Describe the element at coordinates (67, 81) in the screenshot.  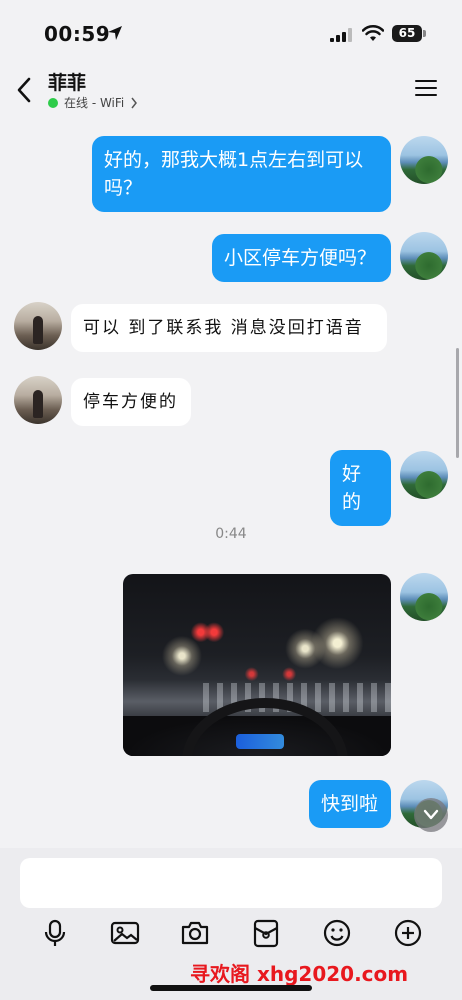
I see `chat-title: 菲菲` at that location.